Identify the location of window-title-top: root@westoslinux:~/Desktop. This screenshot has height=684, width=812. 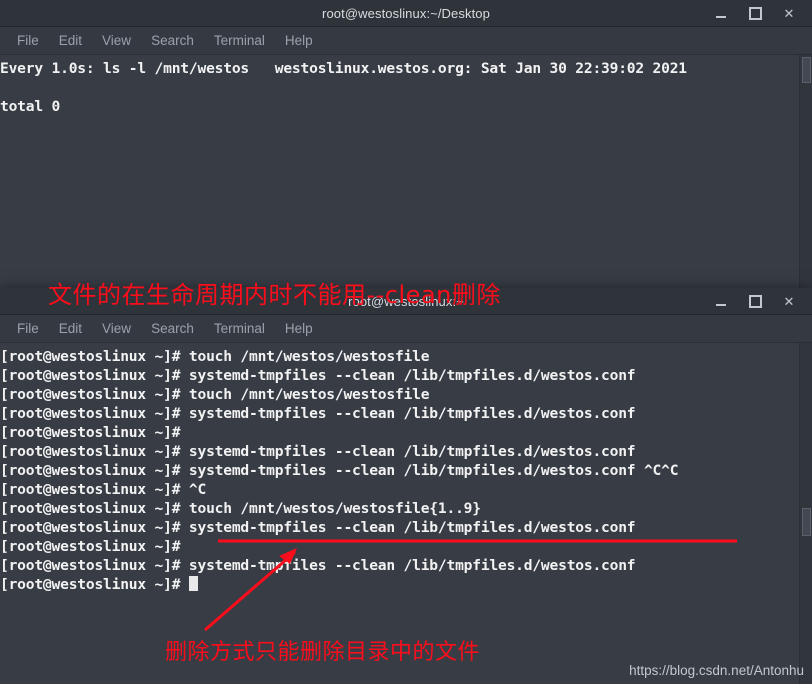
(406, 13).